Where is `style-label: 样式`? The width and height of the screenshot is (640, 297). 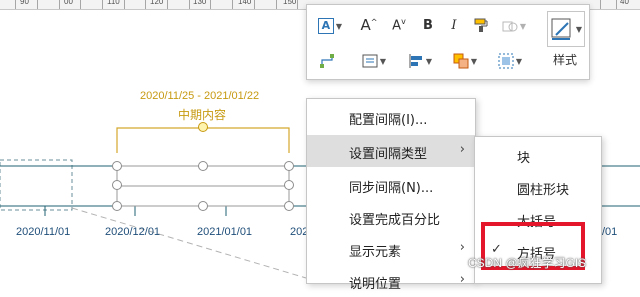
style-label: 样式 is located at coordinates (565, 59).